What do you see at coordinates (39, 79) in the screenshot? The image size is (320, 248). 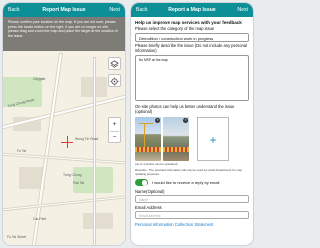 I see `map-label: Citygate` at bounding box center [39, 79].